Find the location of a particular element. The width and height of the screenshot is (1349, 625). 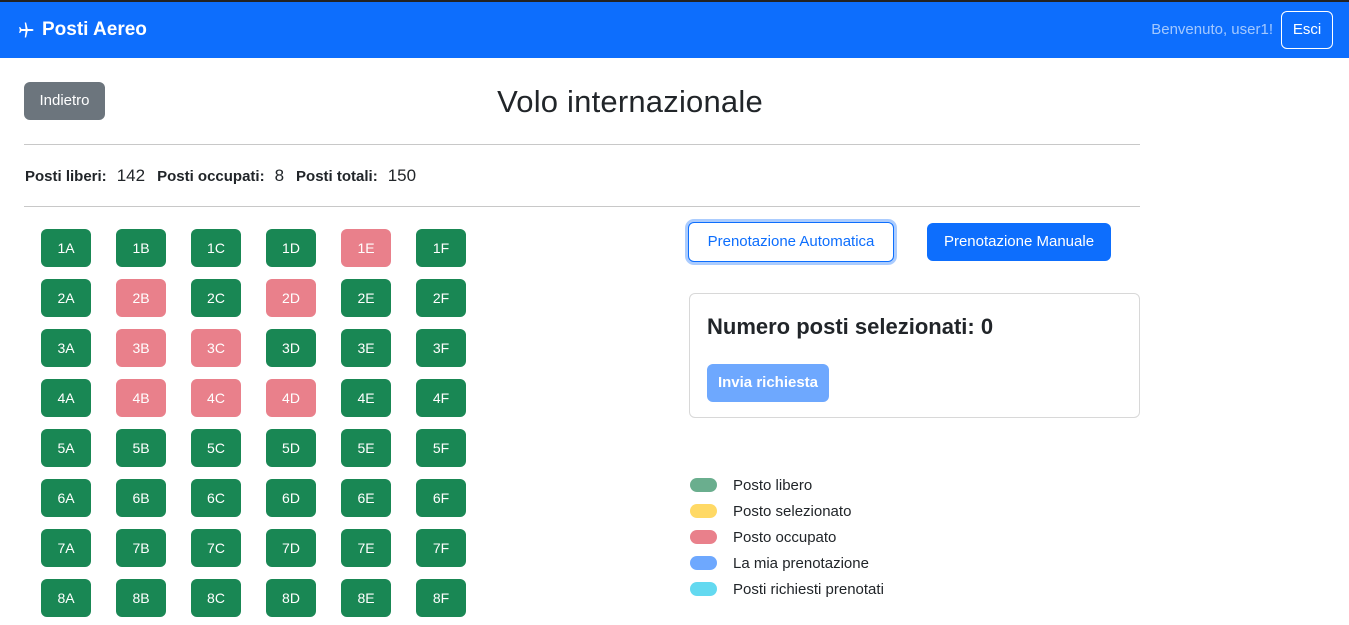

send-request-button: Invia richiesta is located at coordinates (768, 383).